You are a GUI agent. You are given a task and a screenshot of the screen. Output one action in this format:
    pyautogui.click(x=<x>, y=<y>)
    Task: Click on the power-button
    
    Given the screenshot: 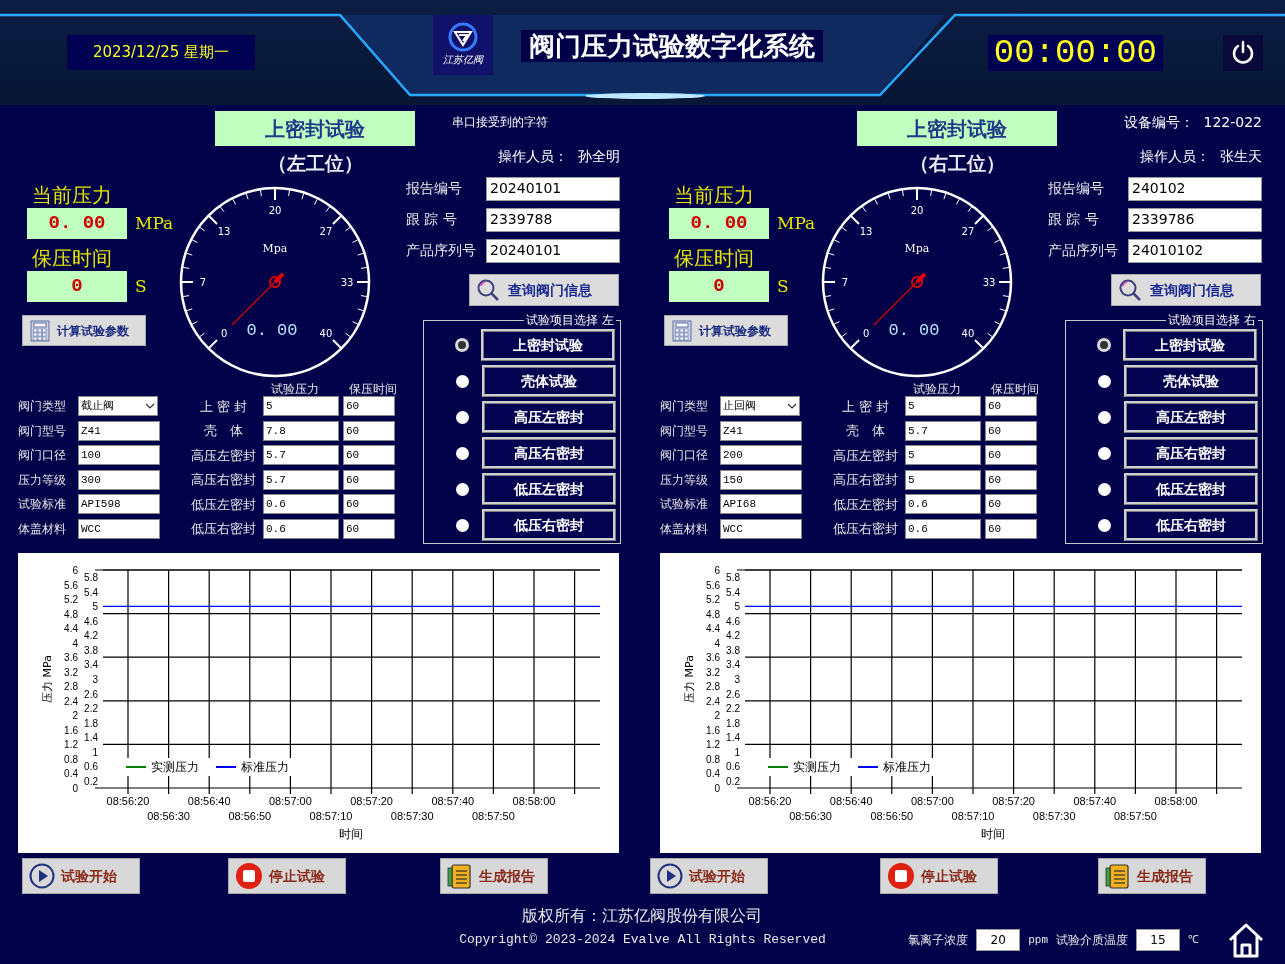 What is the action you would take?
    pyautogui.click(x=1243, y=52)
    